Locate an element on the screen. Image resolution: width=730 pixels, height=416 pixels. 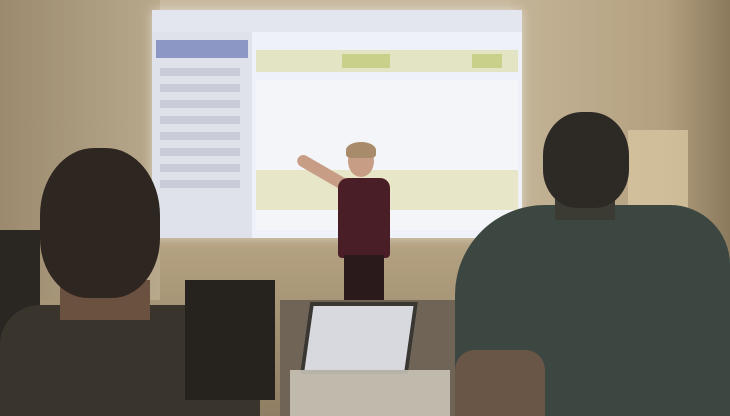
audience-right-arm is located at coordinates (500, 383).